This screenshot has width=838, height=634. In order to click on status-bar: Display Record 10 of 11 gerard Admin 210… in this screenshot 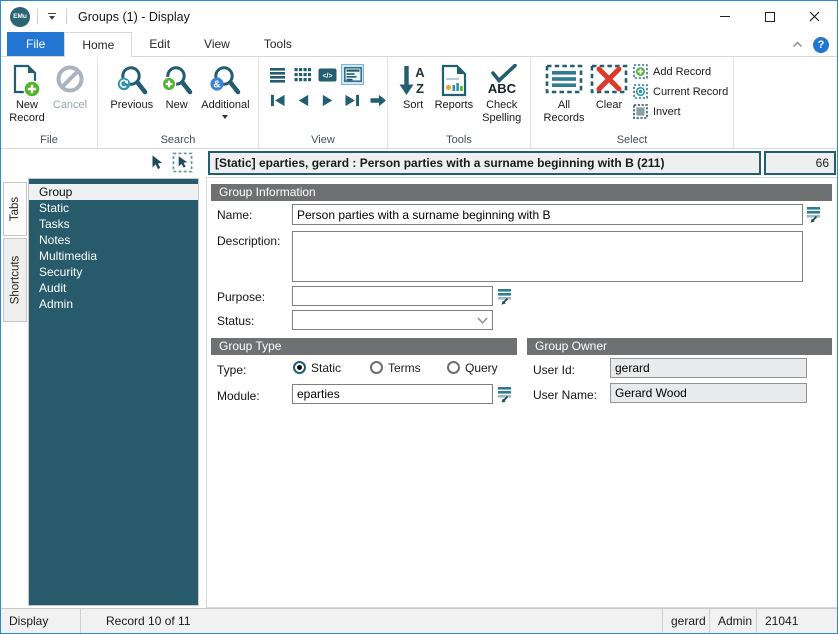, I will do `click(419, 620)`.